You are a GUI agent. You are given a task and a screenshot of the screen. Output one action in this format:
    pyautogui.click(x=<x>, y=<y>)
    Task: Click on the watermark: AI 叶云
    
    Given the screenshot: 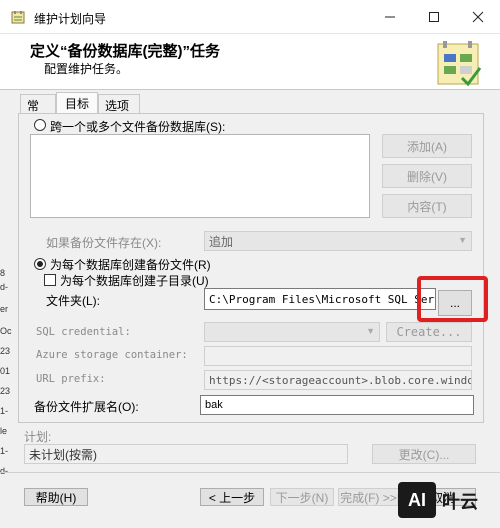 What is the action you would take?
    pyautogui.click(x=448, y=501)
    